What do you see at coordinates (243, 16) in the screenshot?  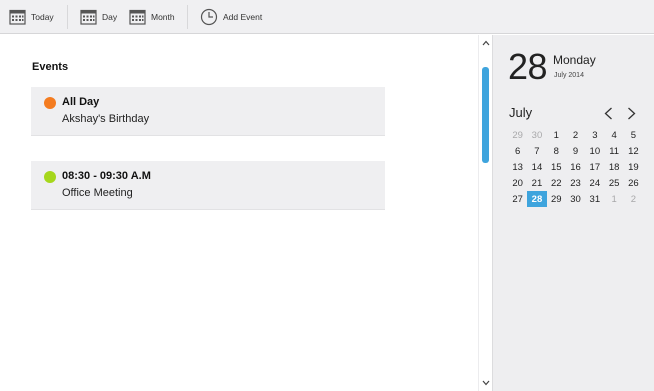 I see `add-event-label: Add Event` at bounding box center [243, 16].